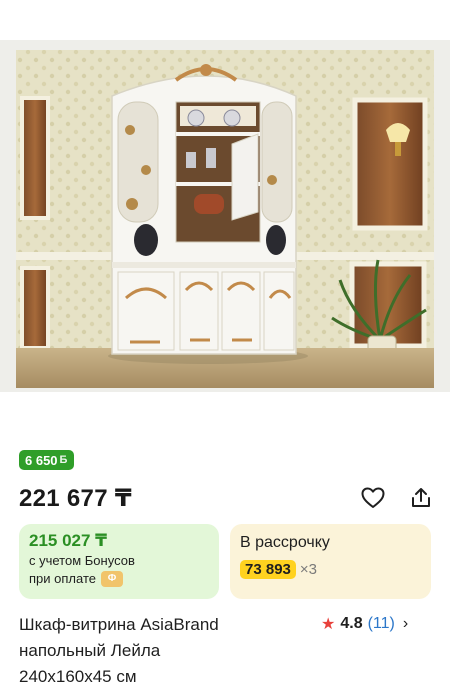  What do you see at coordinates (90, 650) in the screenshot?
I see `product-title-line-2: напольный Лейла` at bounding box center [90, 650].